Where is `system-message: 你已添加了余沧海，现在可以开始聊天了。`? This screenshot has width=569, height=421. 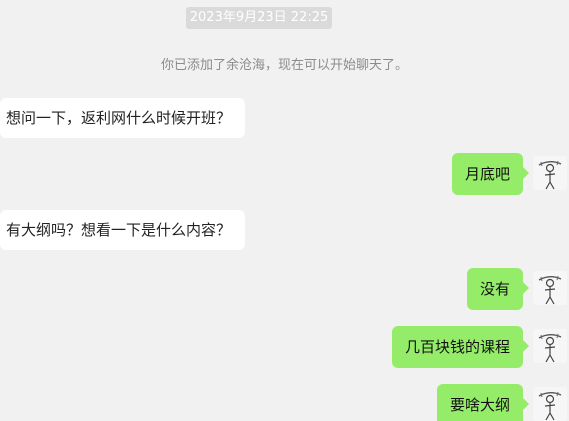
system-message: 你已添加了余沧海，现在可以开始聊天了。 is located at coordinates (284, 65).